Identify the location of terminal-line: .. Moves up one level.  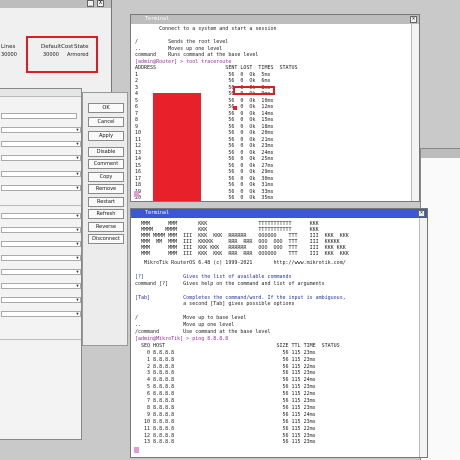
(179, 48).